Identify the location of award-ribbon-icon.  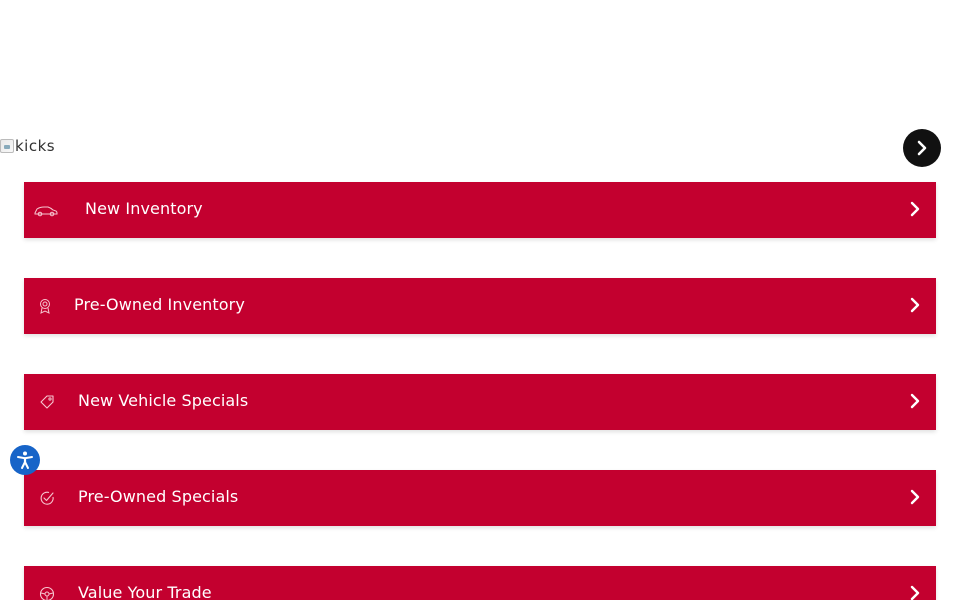
(45, 306).